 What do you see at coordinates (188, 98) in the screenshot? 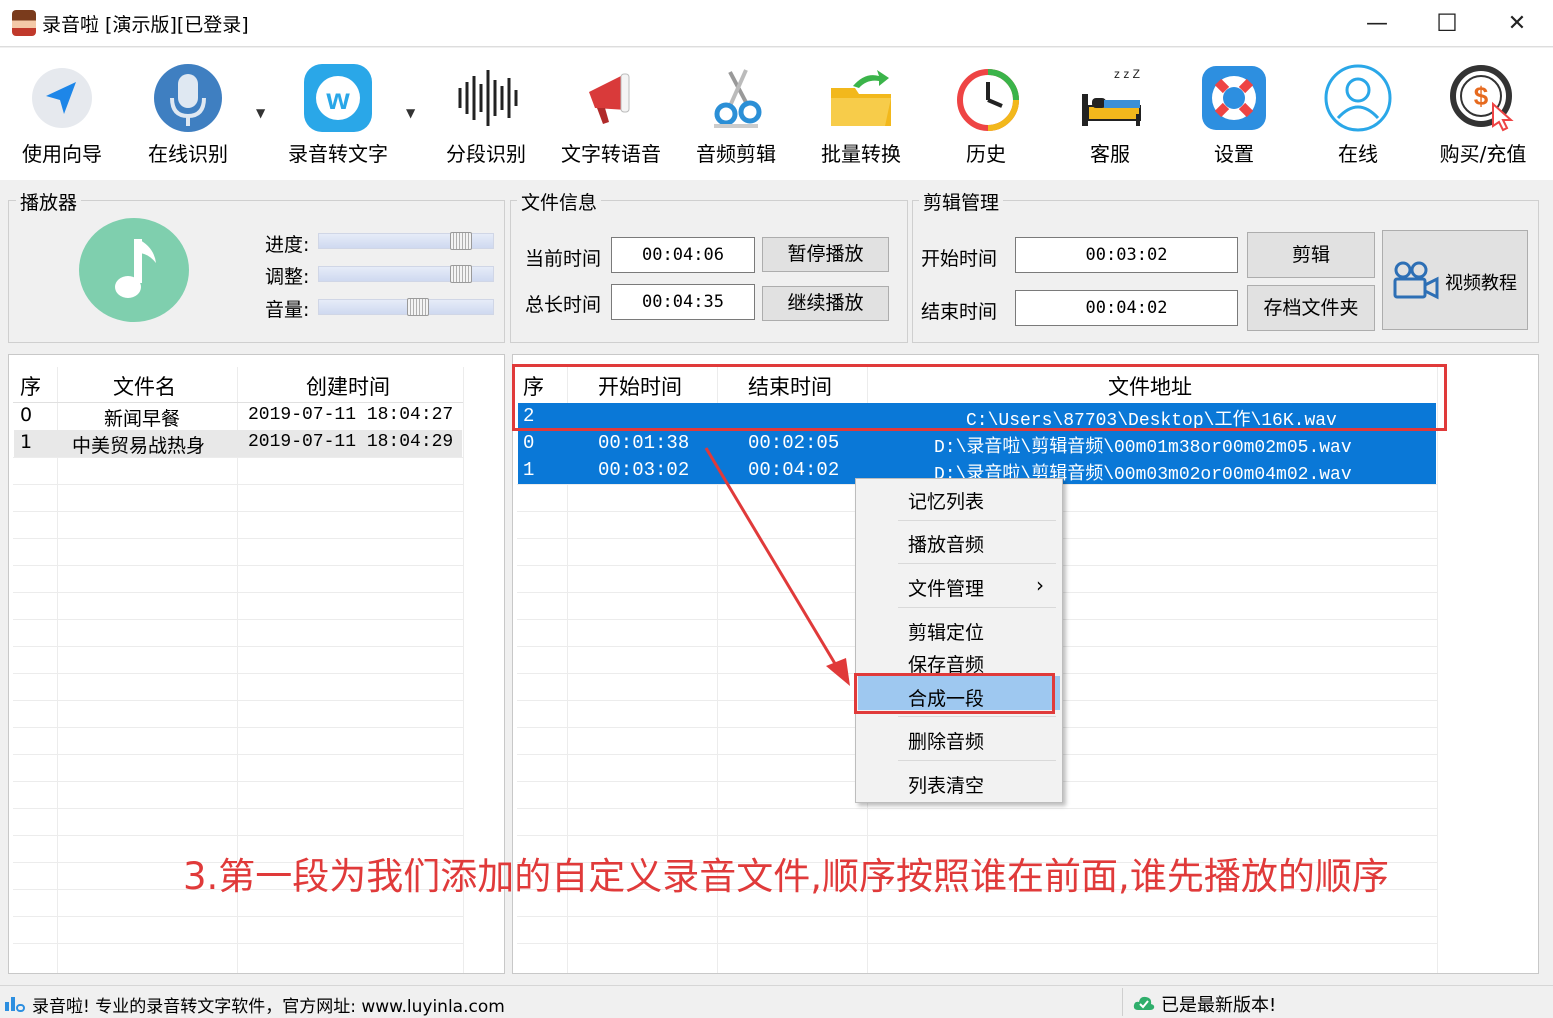
I see `microphone-icon` at bounding box center [188, 98].